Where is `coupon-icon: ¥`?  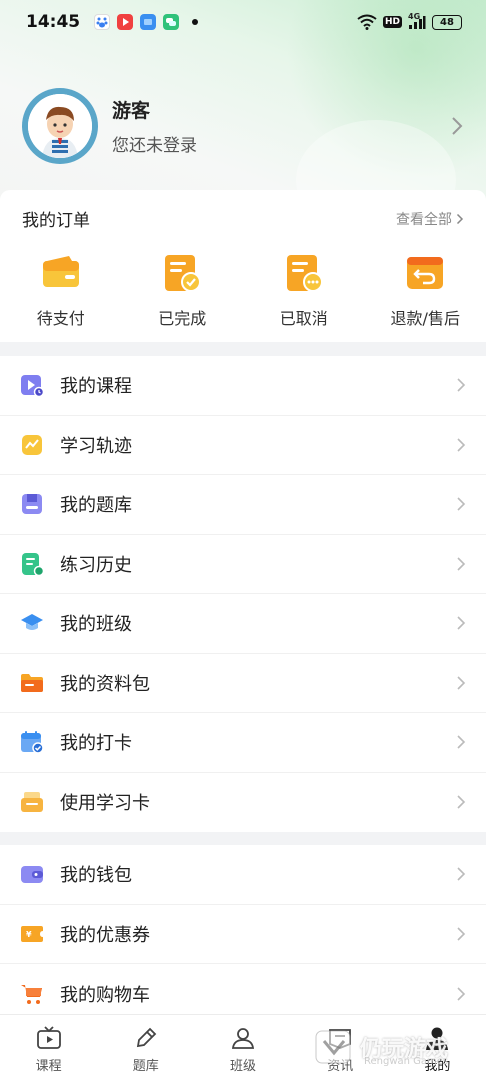 coupon-icon: ¥ is located at coordinates (32, 933).